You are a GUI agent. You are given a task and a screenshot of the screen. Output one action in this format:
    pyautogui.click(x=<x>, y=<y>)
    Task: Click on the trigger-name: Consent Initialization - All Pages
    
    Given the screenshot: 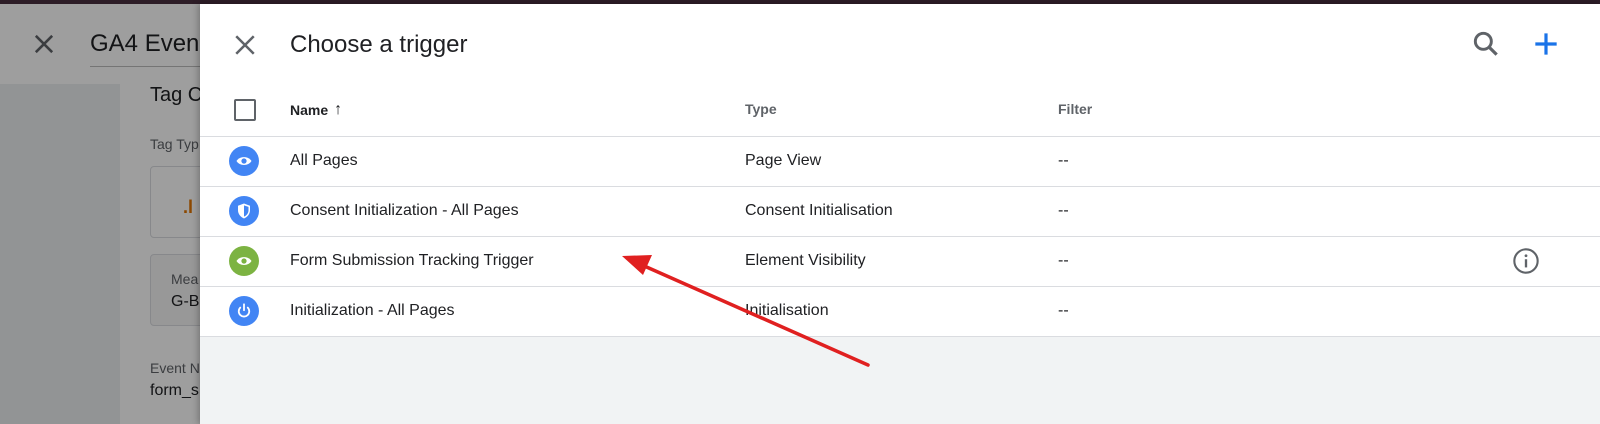 What is the action you would take?
    pyautogui.click(x=404, y=210)
    